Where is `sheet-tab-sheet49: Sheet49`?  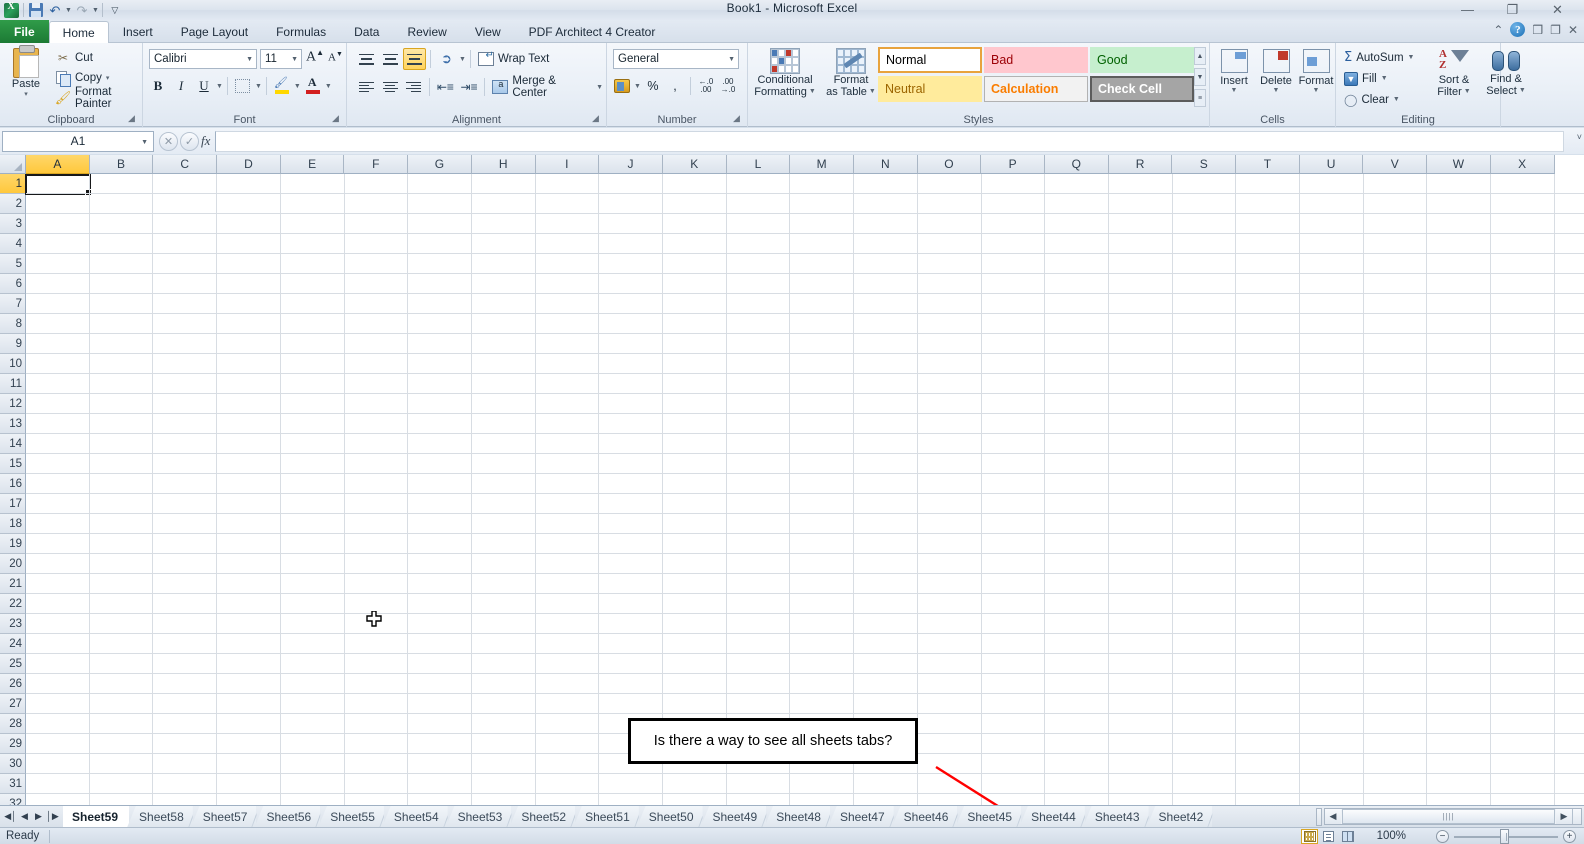
sheet-tab-sheet49: Sheet49 is located at coordinates (733, 816).